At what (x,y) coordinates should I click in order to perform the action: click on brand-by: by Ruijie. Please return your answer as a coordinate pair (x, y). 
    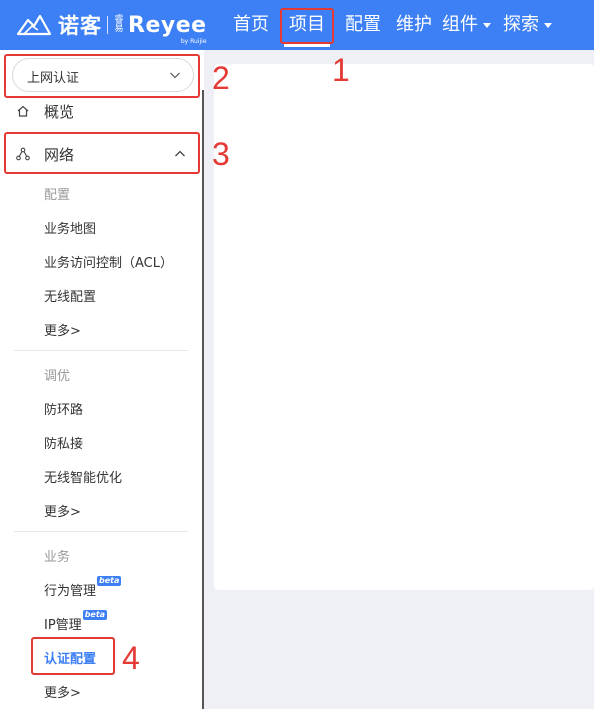
    Looking at the image, I should click on (193, 41).